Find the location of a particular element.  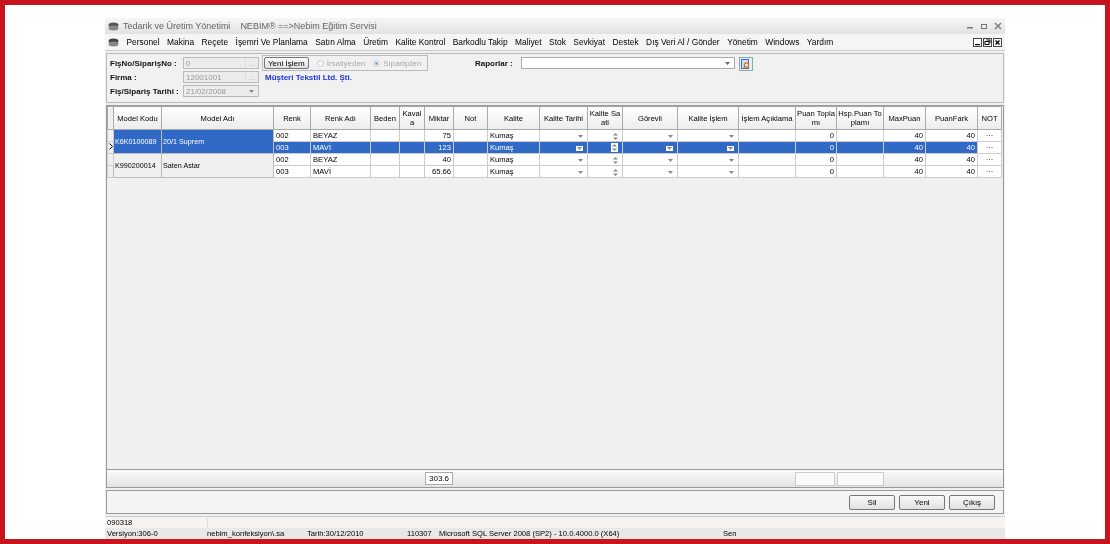

menu-item: Makina is located at coordinates (181, 42).